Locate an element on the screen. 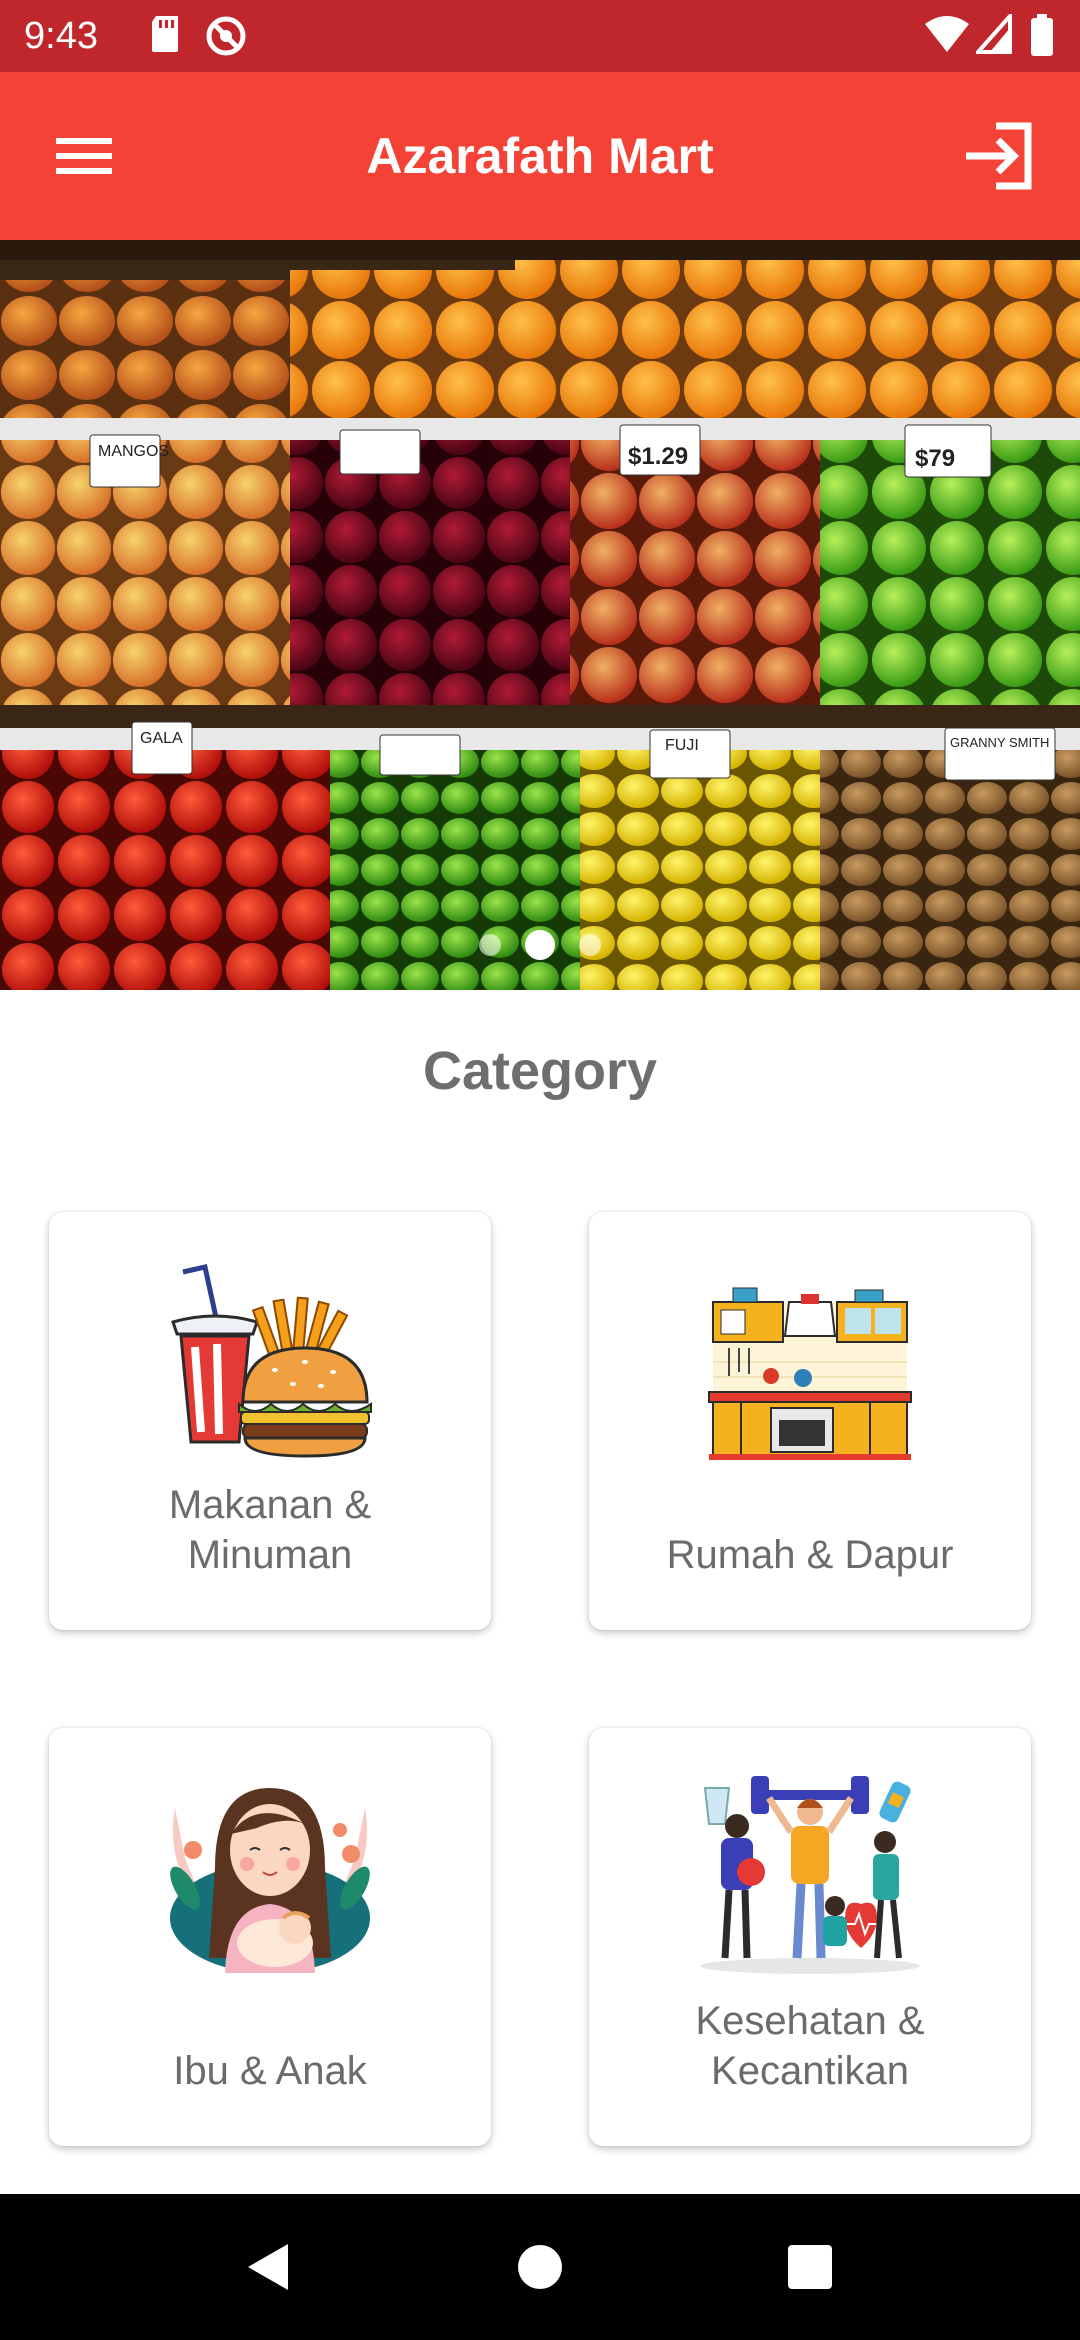  category-label: Ibu & Anak is located at coordinates (270, 2071).